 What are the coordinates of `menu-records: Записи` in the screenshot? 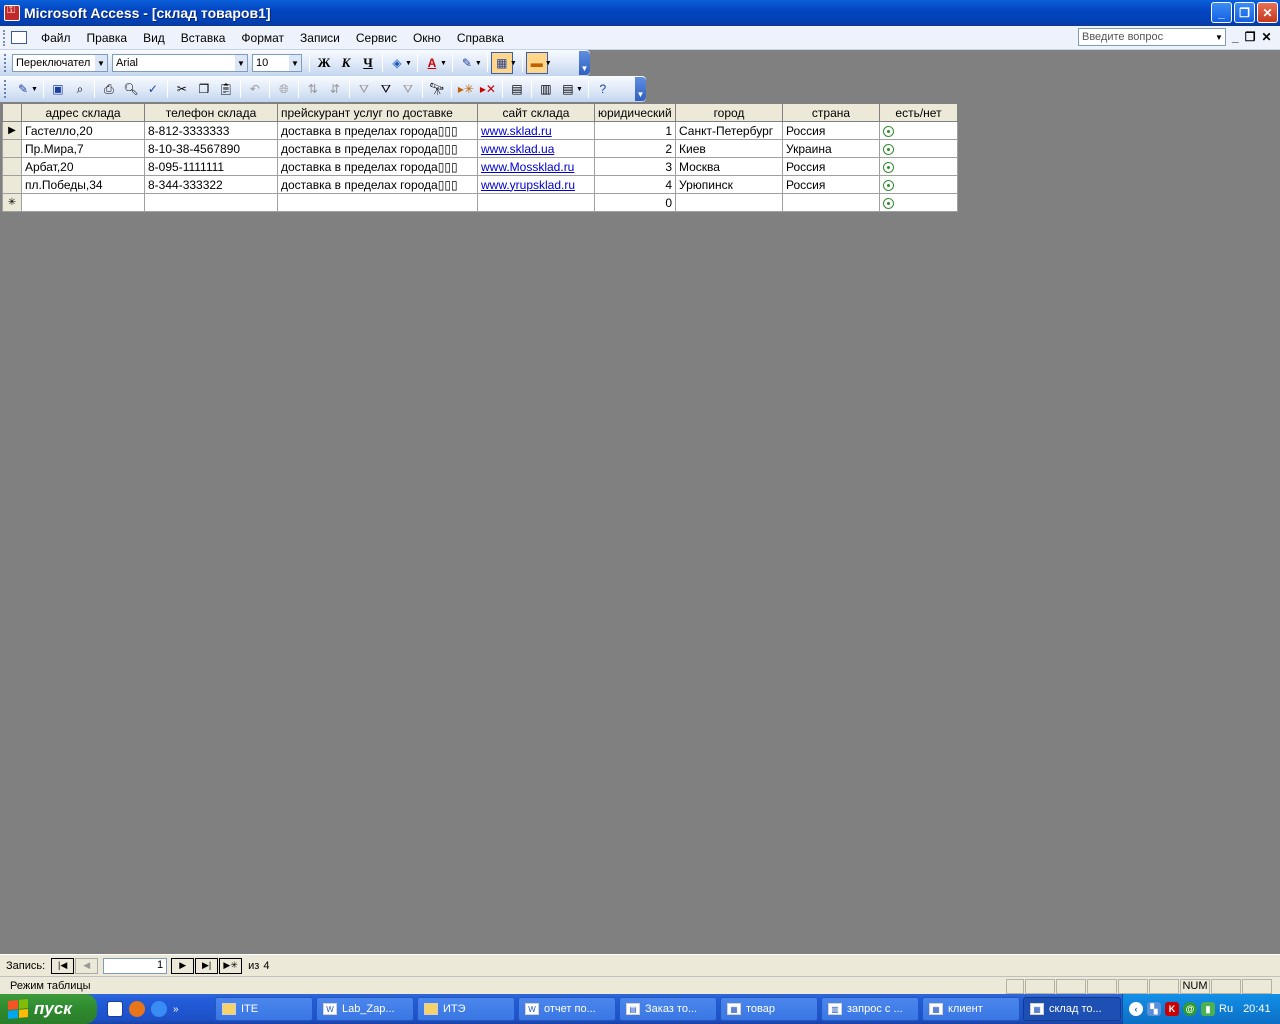 It's located at (320, 38).